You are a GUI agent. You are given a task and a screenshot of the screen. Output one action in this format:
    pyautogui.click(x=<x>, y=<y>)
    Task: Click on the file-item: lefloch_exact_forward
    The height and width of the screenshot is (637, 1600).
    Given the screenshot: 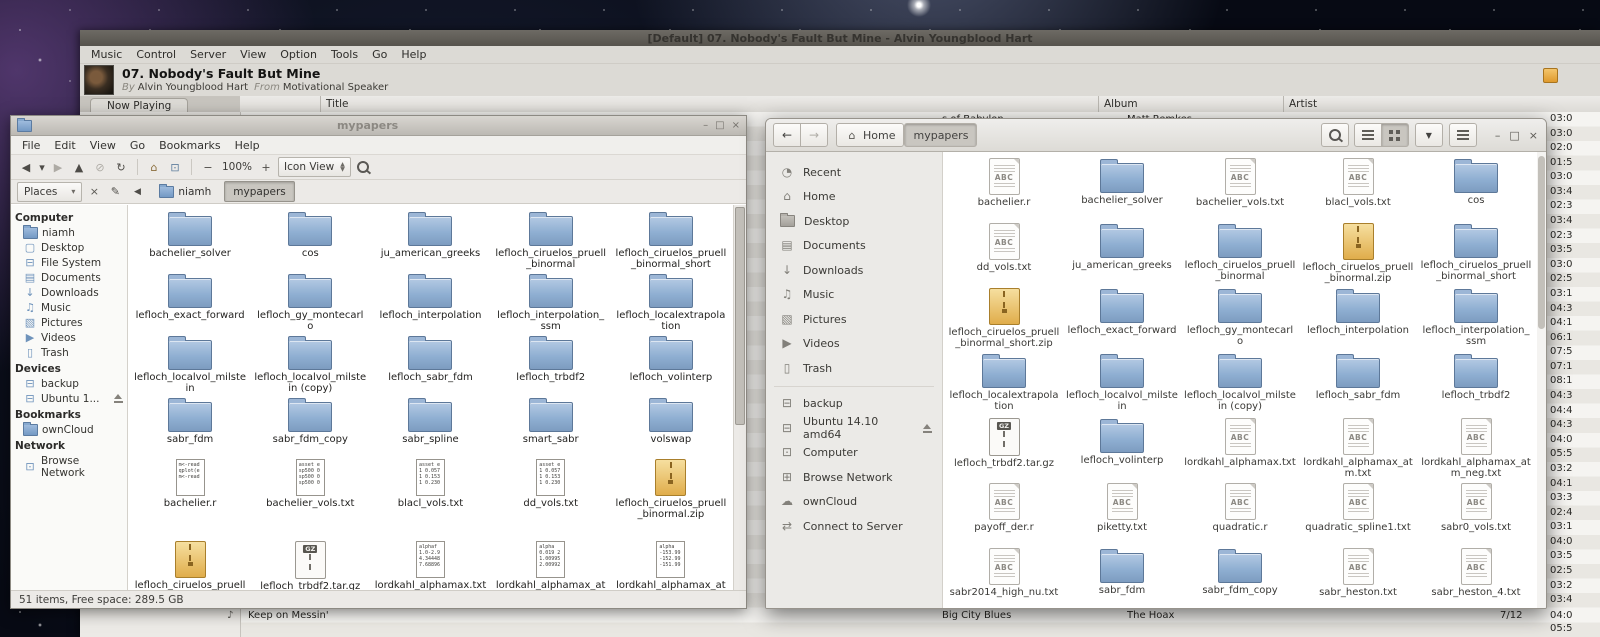 What is the action you would take?
    pyautogui.click(x=1122, y=320)
    